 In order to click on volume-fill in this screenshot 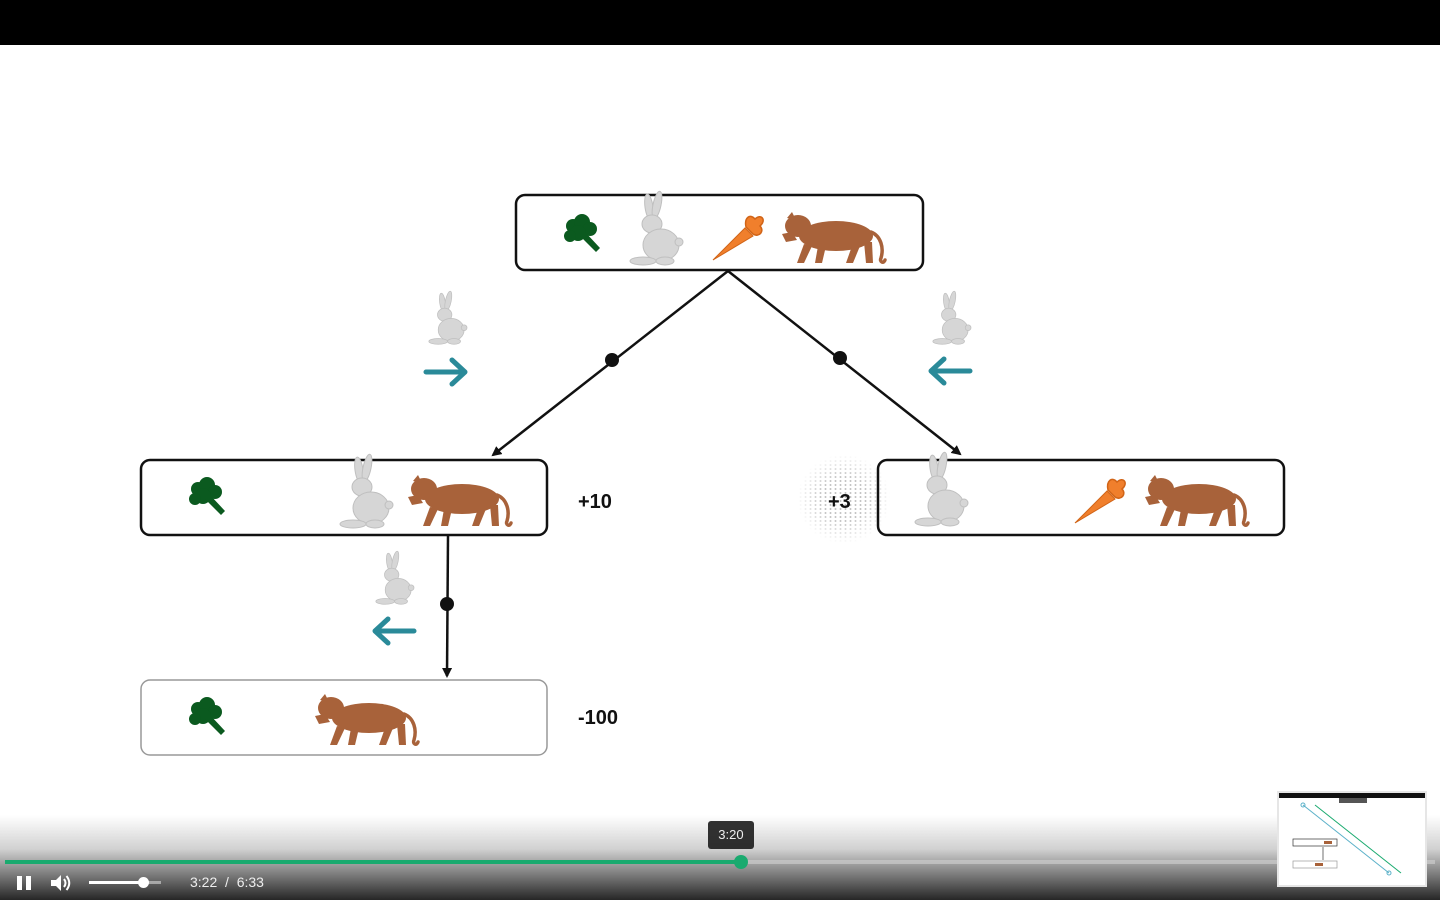, I will do `click(116, 882)`.